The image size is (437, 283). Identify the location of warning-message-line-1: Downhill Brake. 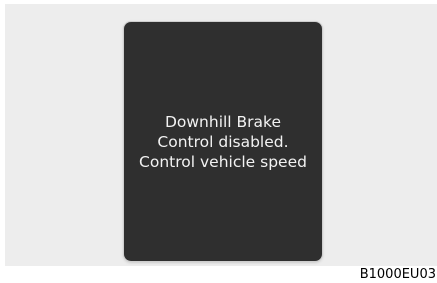
(223, 121).